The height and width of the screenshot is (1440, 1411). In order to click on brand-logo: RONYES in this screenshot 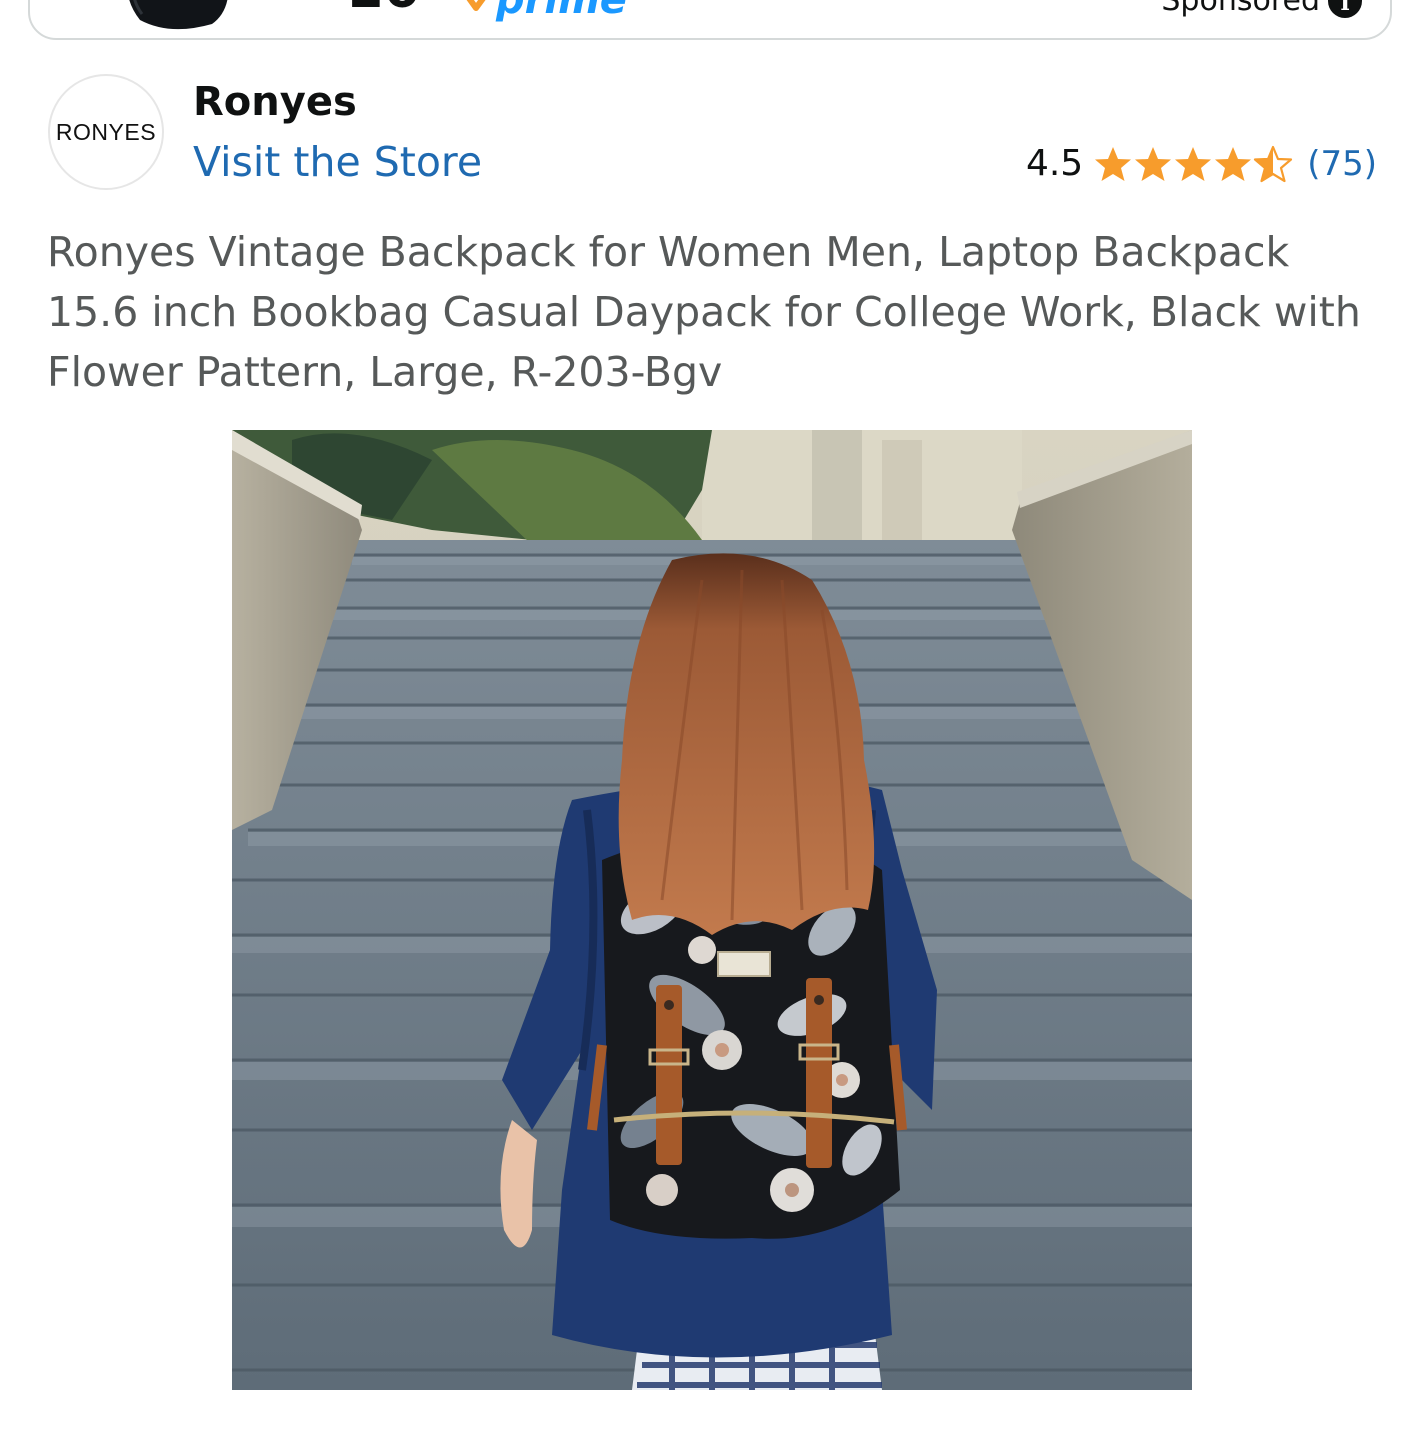, I will do `click(106, 132)`.